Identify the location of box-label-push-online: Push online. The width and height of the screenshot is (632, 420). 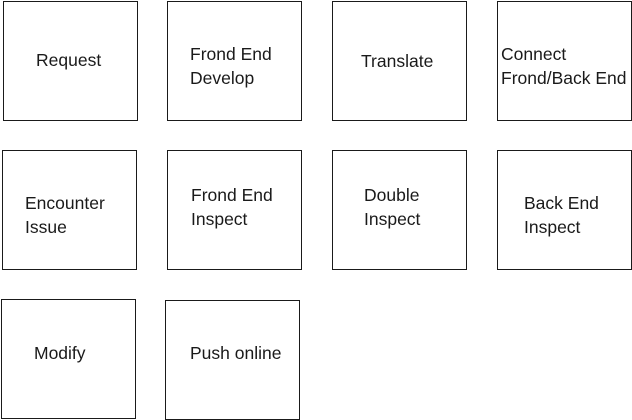
(236, 353).